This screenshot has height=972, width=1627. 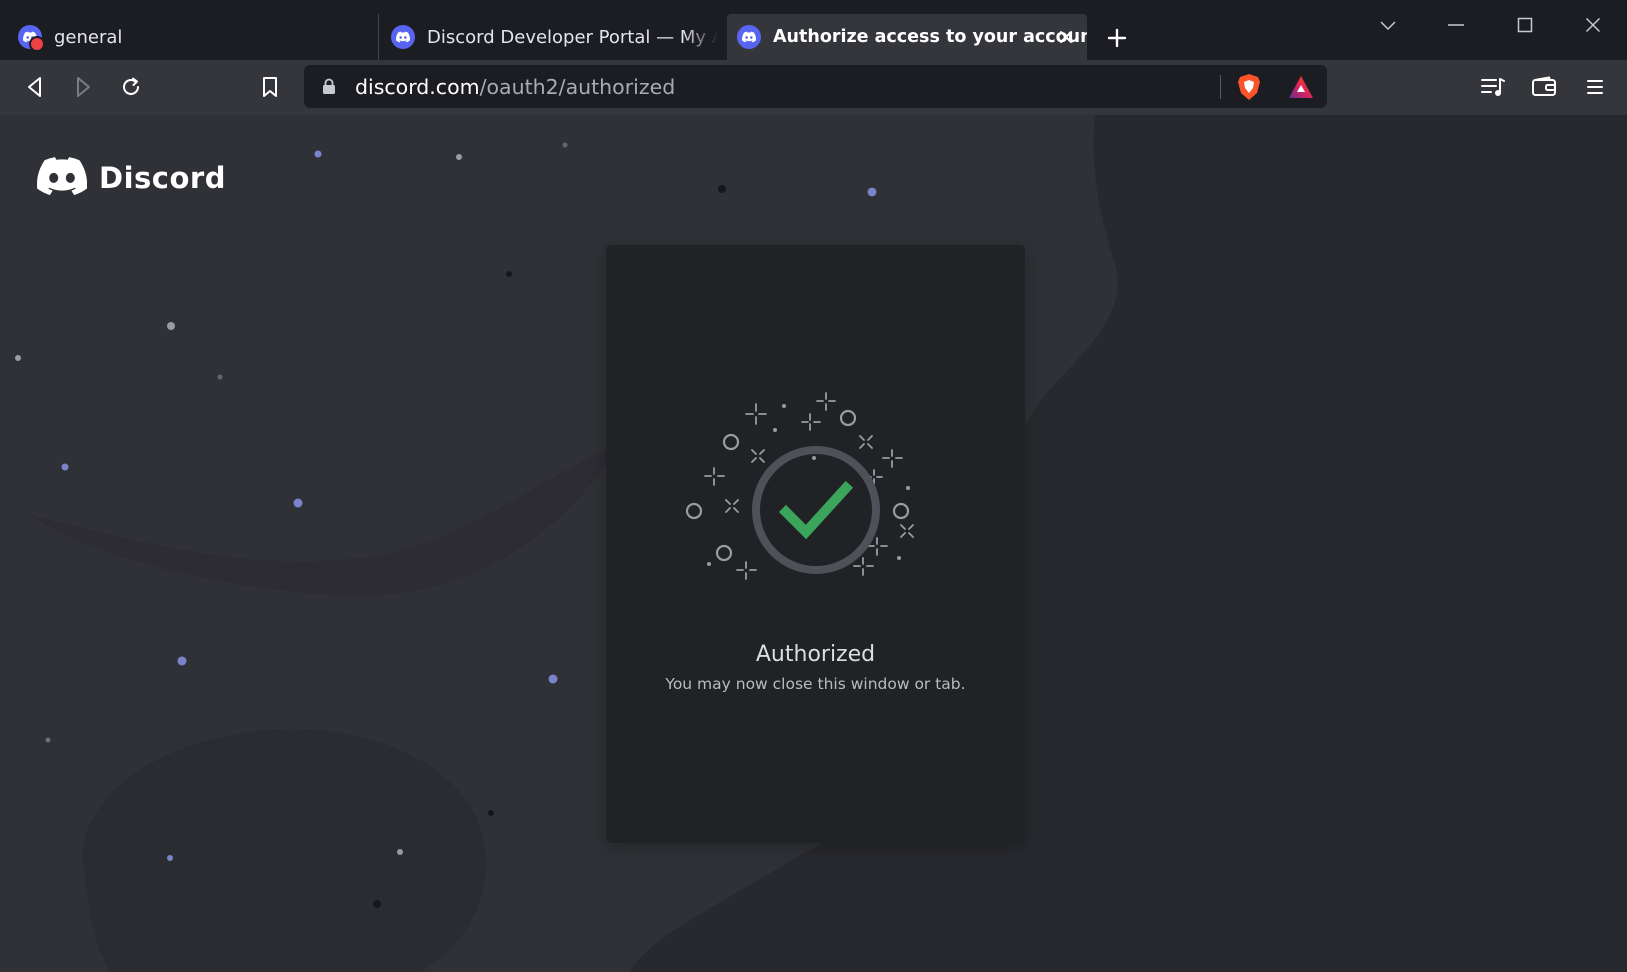 What do you see at coordinates (1593, 25) in the screenshot?
I see `close-window-icon` at bounding box center [1593, 25].